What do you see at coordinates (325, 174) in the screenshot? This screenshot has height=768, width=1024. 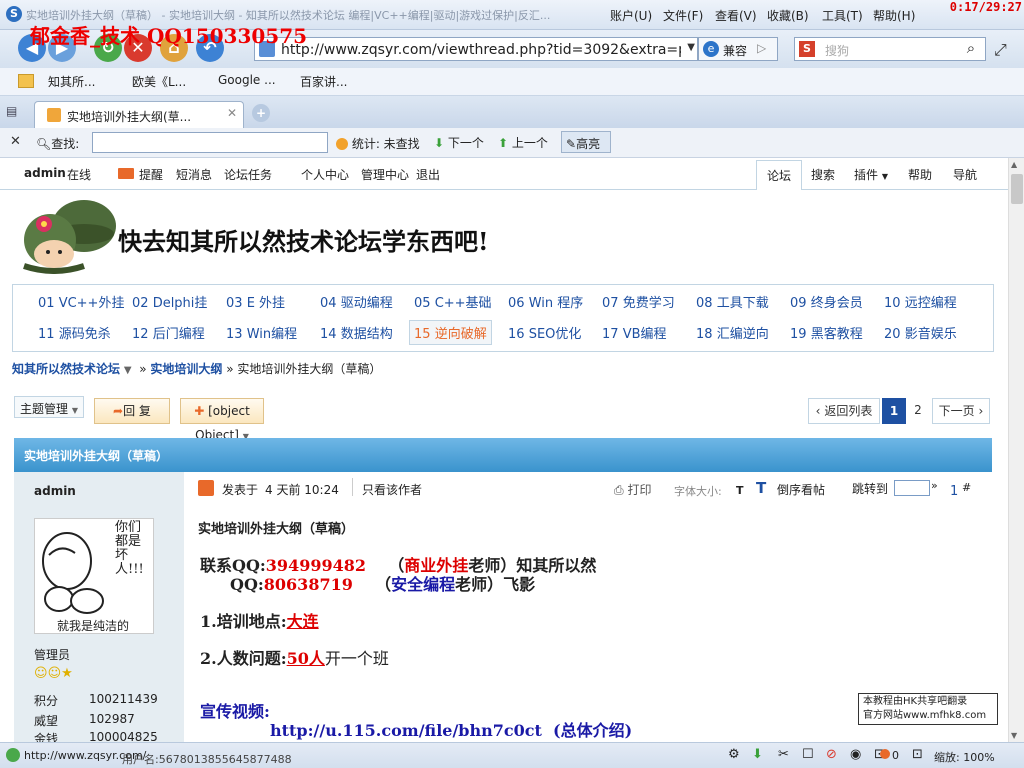 I see `link-usercenter: 个人中心` at bounding box center [325, 174].